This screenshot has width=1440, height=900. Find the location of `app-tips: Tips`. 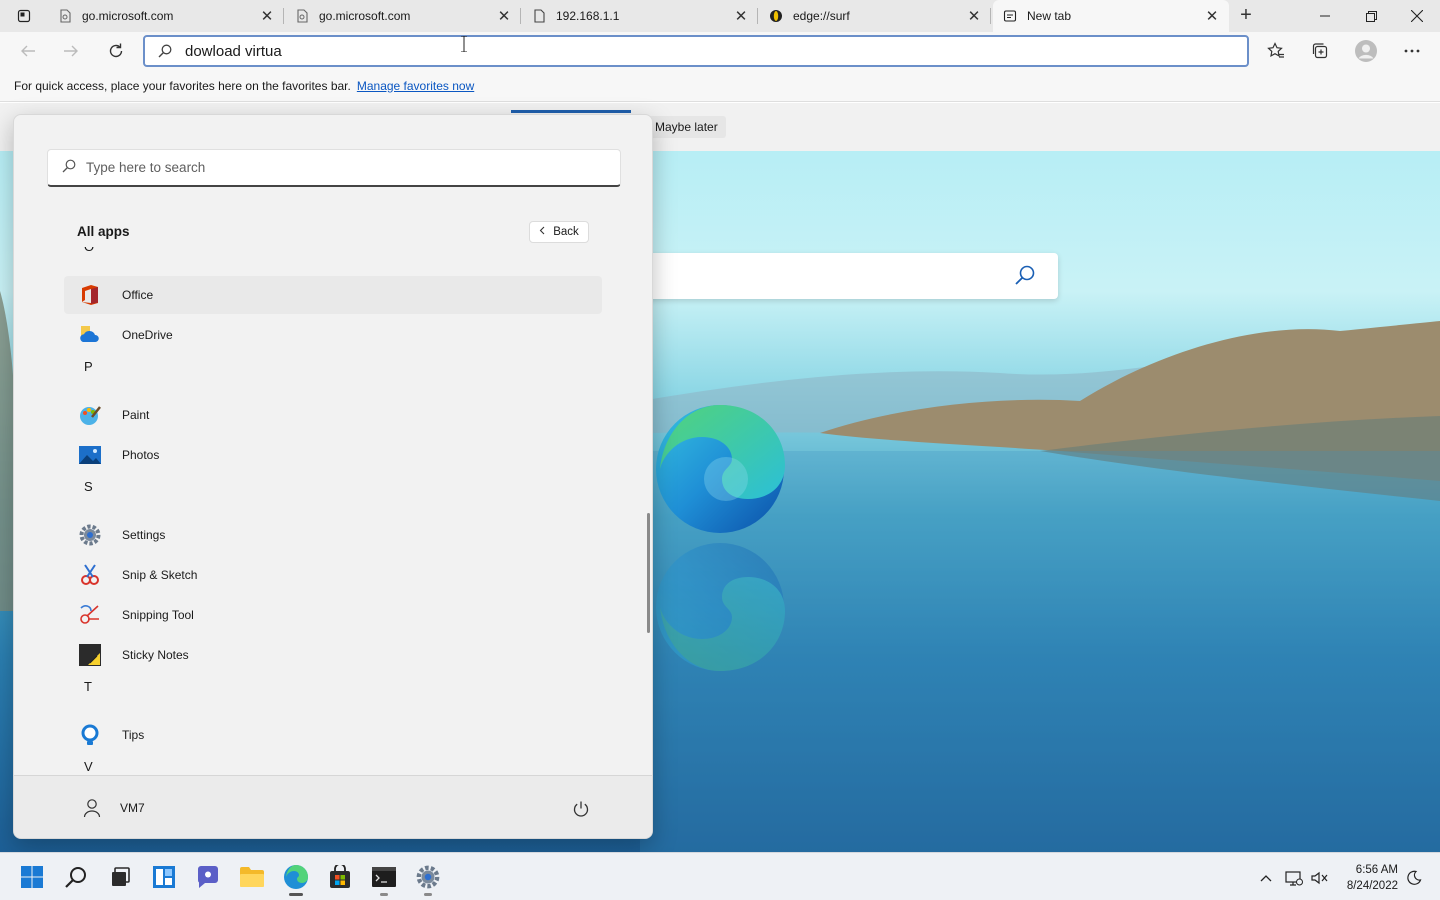

app-tips: Tips is located at coordinates (333, 735).